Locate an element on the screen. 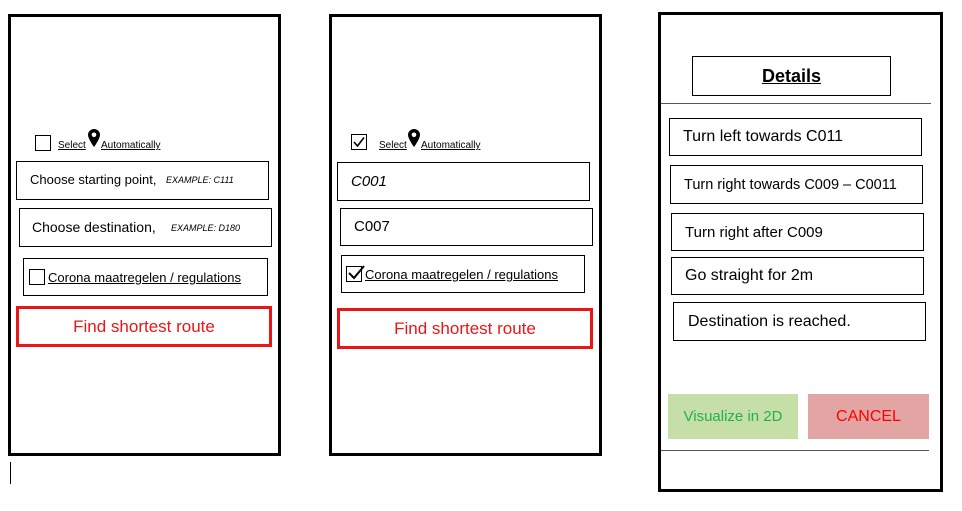 This screenshot has width=962, height=511. route-step: Destination is reached. is located at coordinates (799, 321).